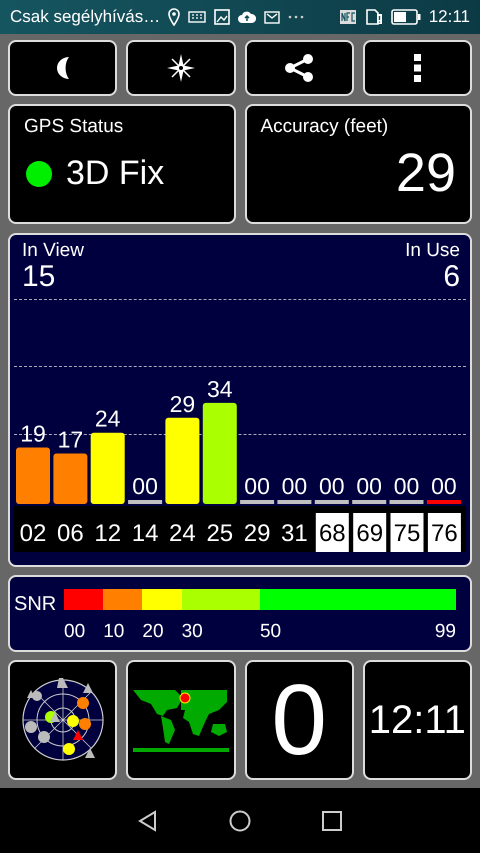 This screenshot has width=480, height=853. What do you see at coordinates (222, 17) in the screenshot?
I see `image-icon` at bounding box center [222, 17].